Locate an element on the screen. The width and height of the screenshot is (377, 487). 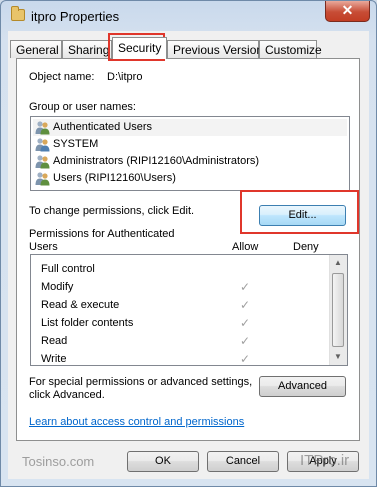
tab-security: Security is located at coordinates (139, 48).